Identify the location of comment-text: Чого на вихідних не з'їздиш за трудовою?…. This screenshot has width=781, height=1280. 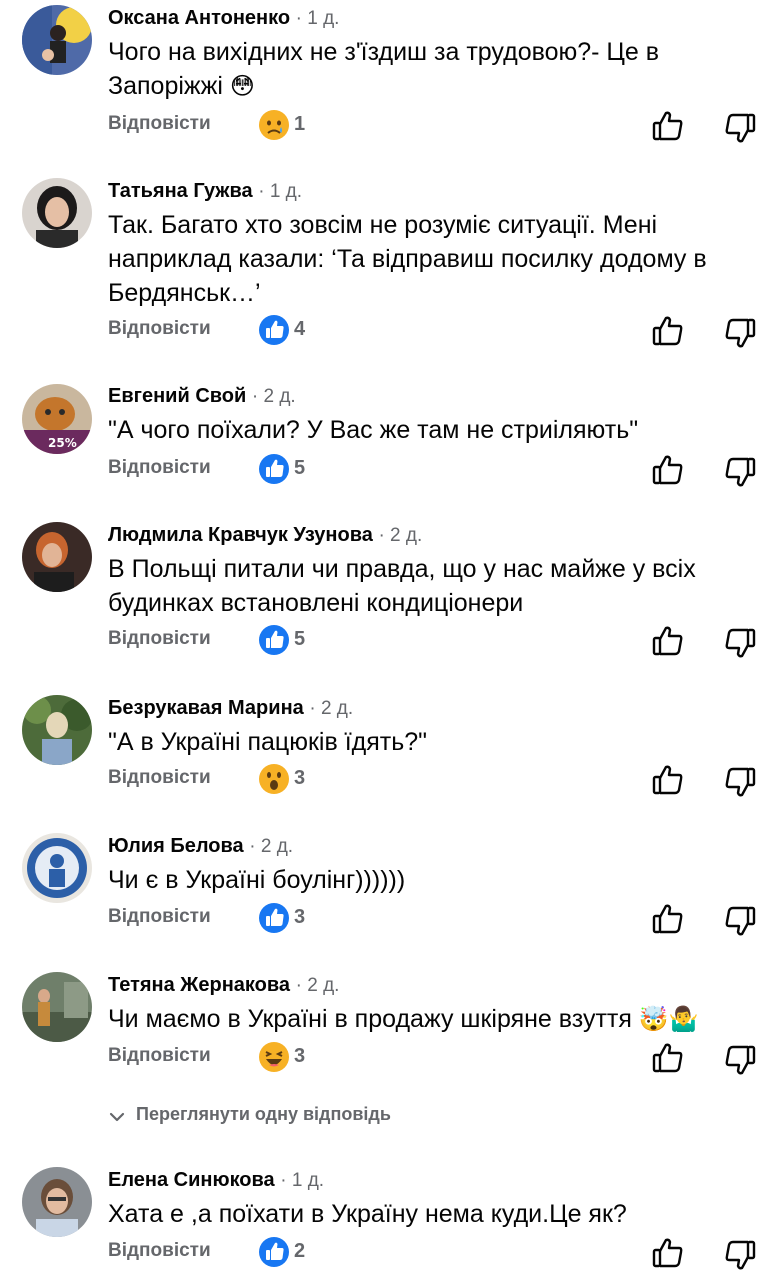
(384, 69).